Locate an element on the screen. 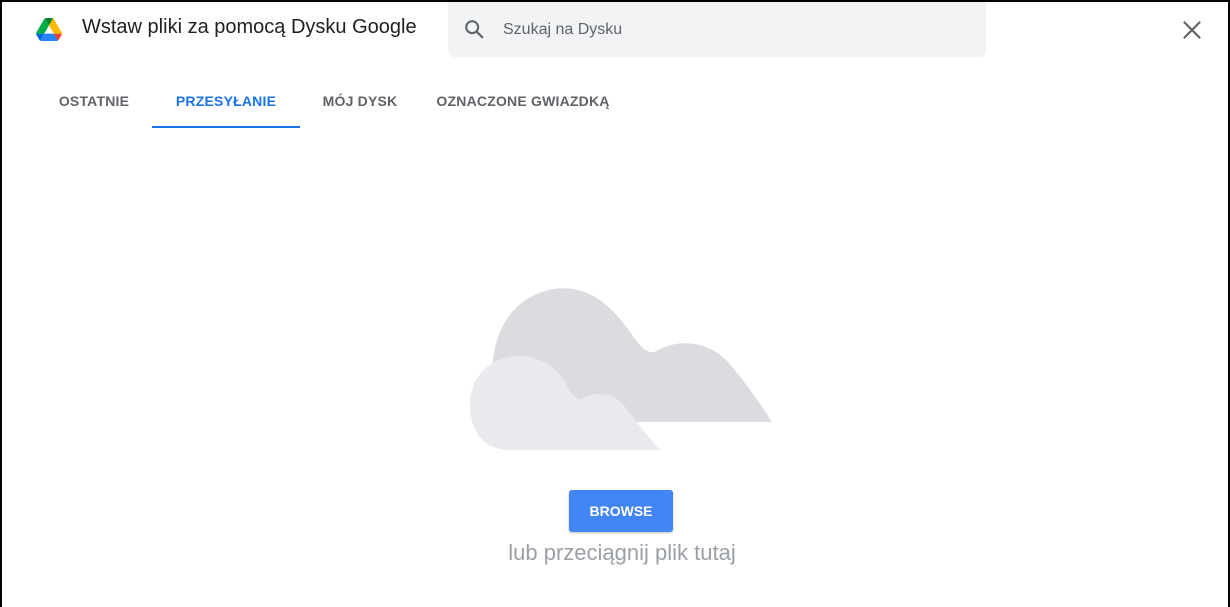  search-box is located at coordinates (717, 29).